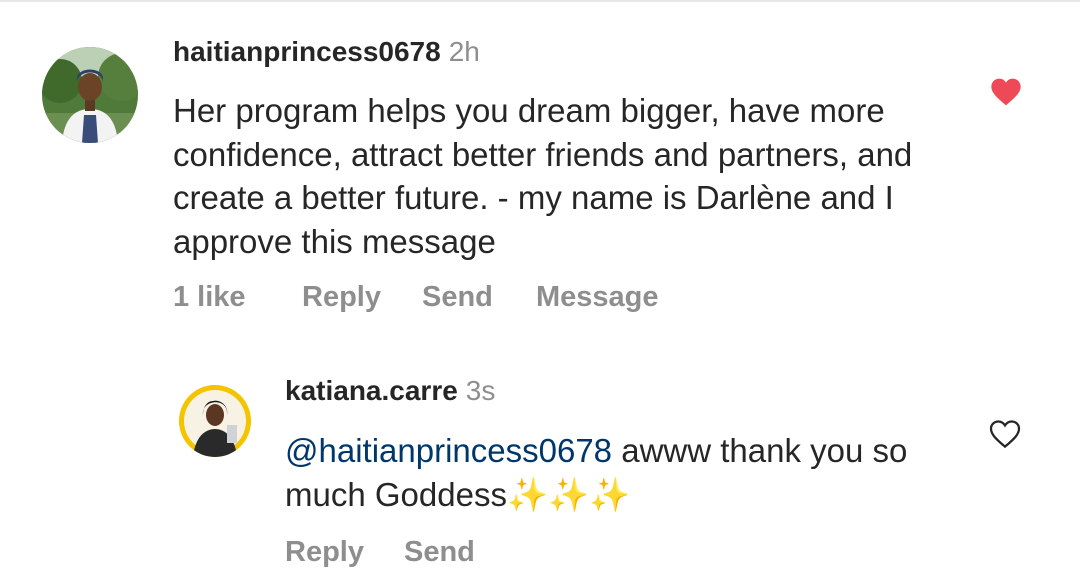 This screenshot has width=1080, height=587. Describe the element at coordinates (209, 297) in the screenshot. I see `like-count: 1 like` at that location.